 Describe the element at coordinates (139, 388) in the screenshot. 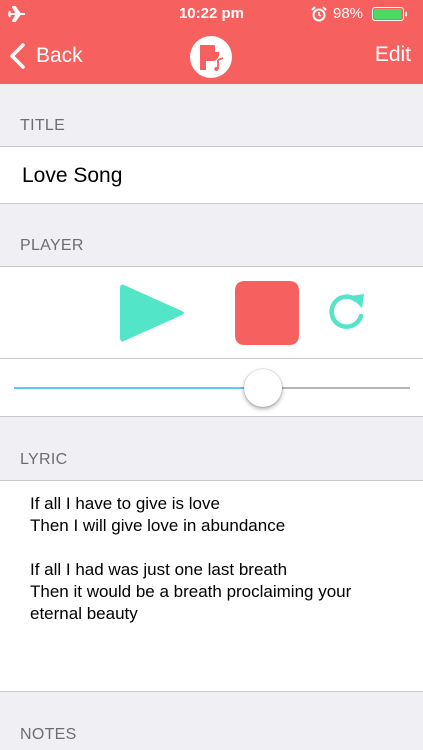

I see `slider-fill` at that location.